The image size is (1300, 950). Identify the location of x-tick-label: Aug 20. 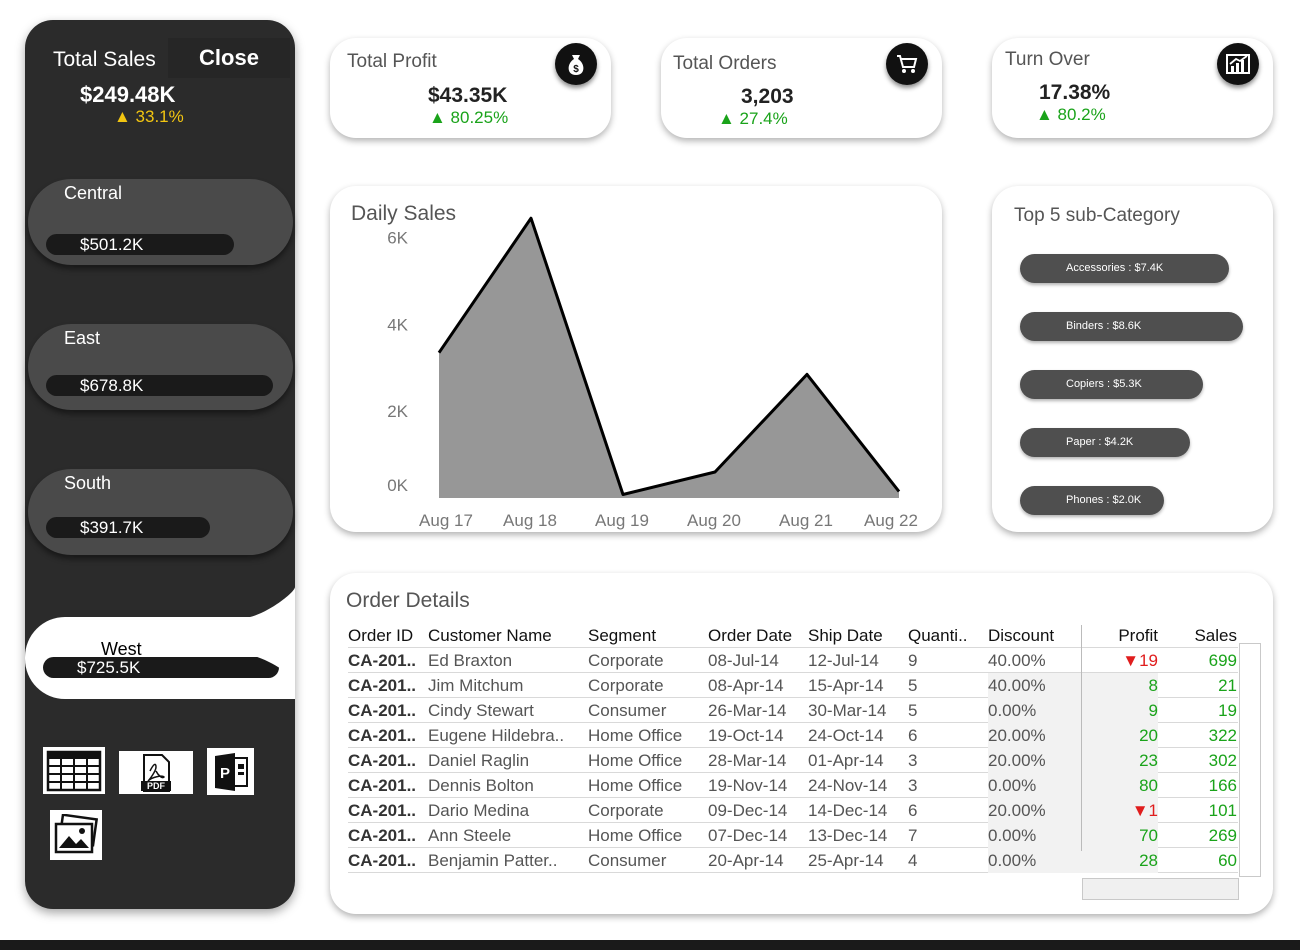
(714, 520).